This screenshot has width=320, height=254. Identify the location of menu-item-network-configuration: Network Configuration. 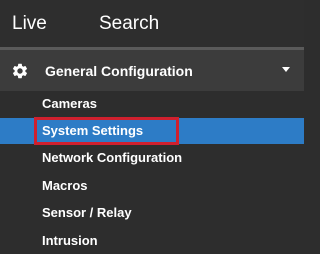
(152, 158).